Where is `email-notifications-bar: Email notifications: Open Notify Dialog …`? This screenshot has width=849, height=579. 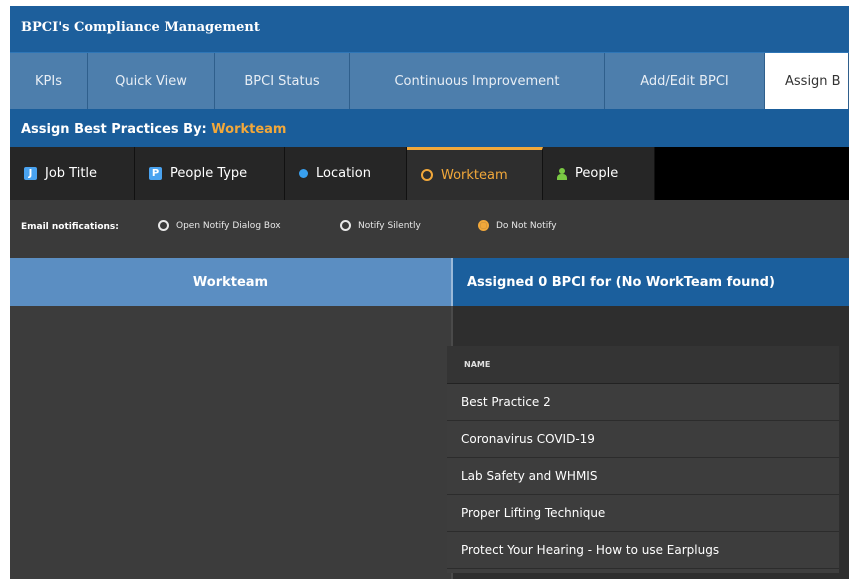 email-notifications-bar: Email notifications: Open Notify Dialog … is located at coordinates (429, 229).